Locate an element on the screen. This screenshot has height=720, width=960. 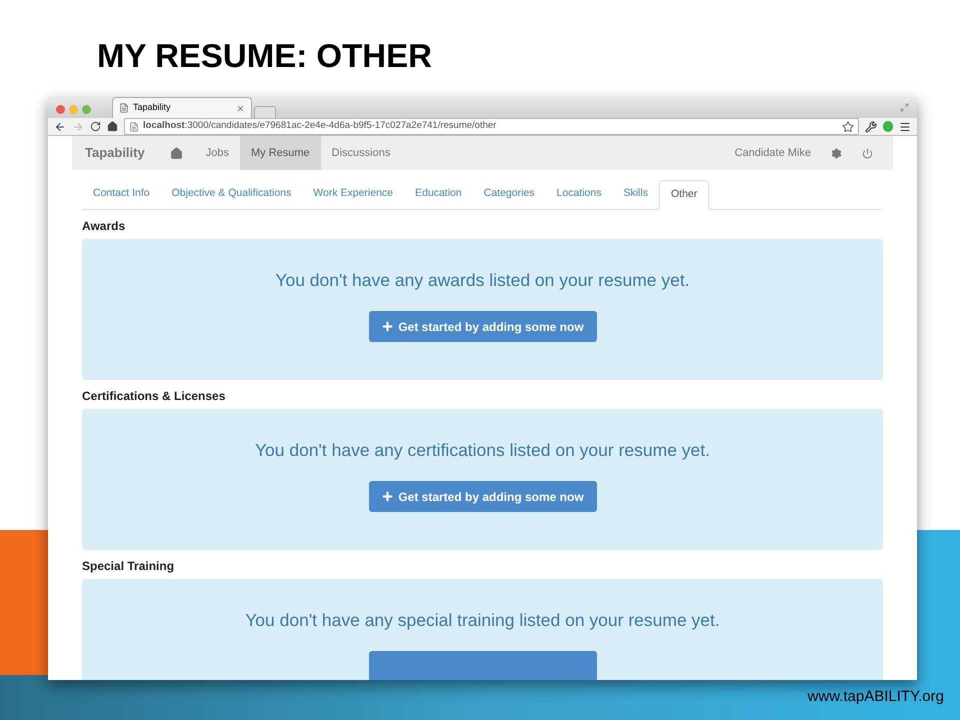
user-name: Candidate Mike is located at coordinates (772, 153).